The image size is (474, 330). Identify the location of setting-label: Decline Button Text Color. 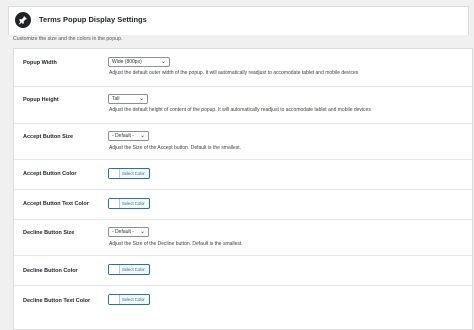
(57, 301).